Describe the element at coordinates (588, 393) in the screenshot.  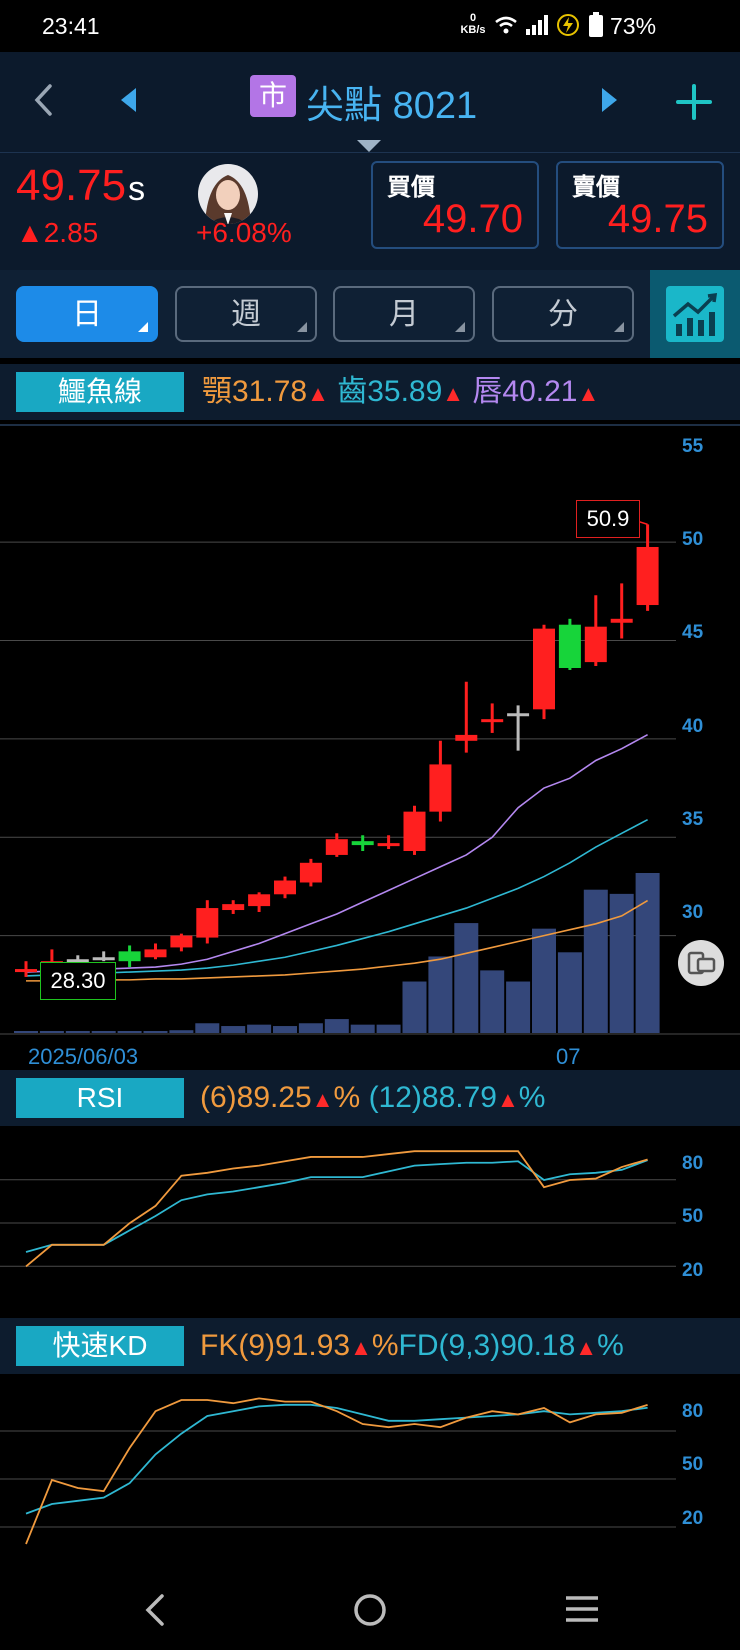
I see `lips-up-icon: ▲` at that location.